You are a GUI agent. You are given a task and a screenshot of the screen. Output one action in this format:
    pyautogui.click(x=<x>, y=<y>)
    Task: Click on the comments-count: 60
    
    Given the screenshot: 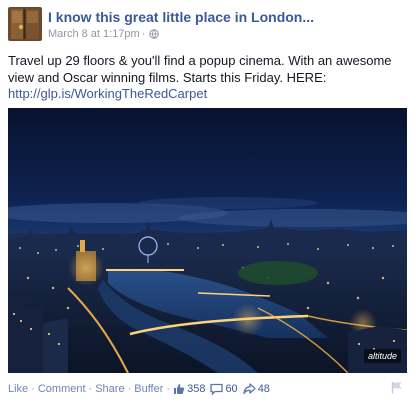 What is the action you would take?
    pyautogui.click(x=224, y=389)
    